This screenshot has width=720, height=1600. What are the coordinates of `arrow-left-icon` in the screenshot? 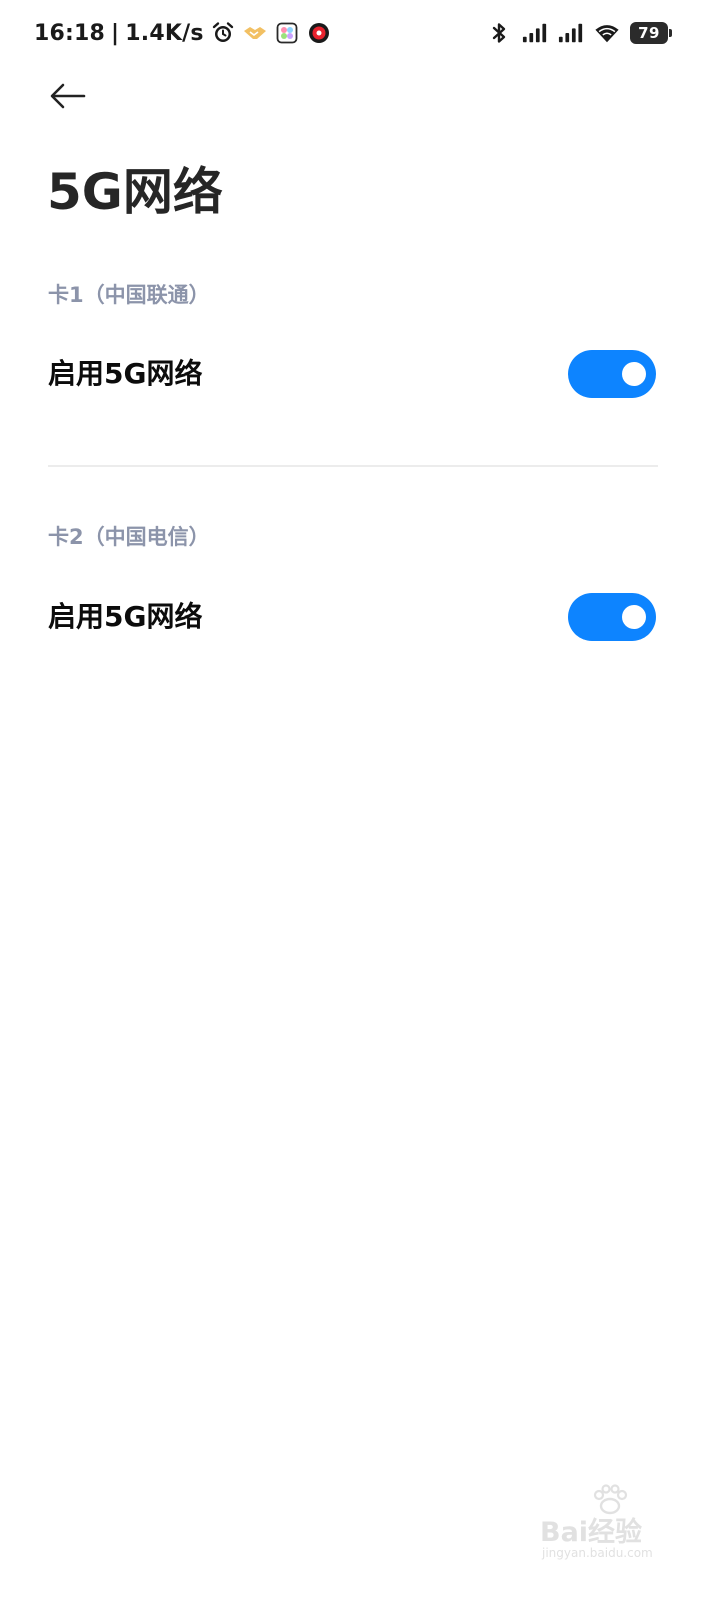 It's located at (68, 98).